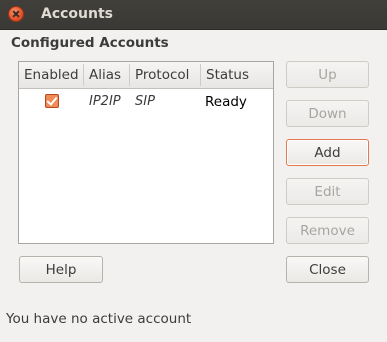 This screenshot has height=342, width=387. I want to click on add-button: Add, so click(327, 152).